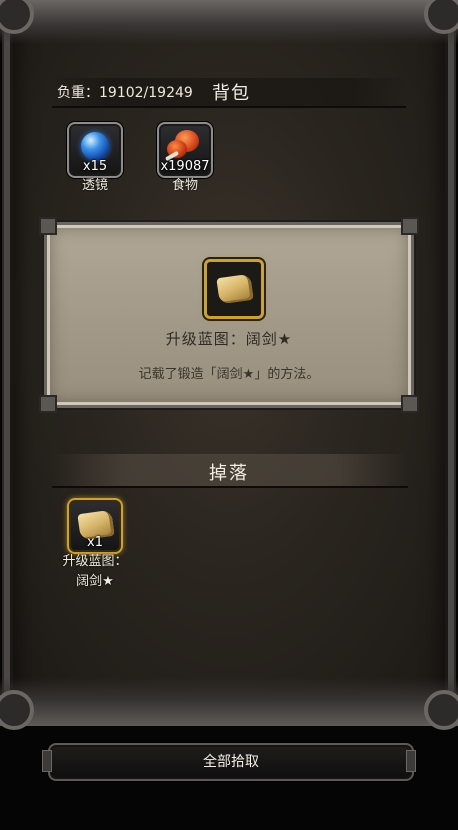 The height and width of the screenshot is (830, 458). Describe the element at coordinates (229, 374) in the screenshot. I see `detail-item-description: 记载了锻造「阔剑★」的方法。` at that location.